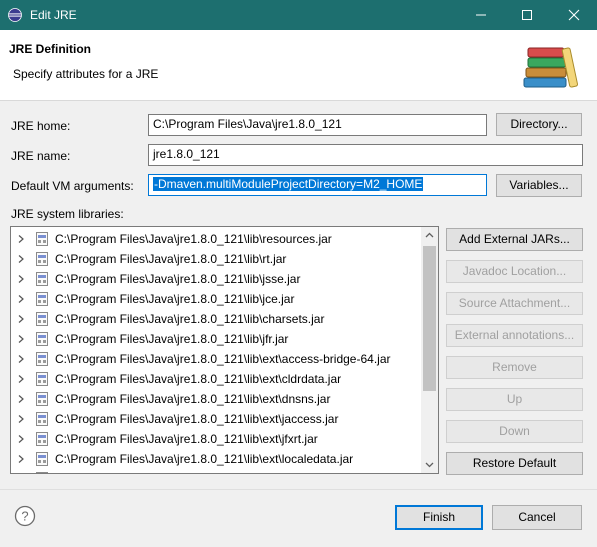 The width and height of the screenshot is (597, 547). I want to click on finish-button: Finish, so click(439, 517).